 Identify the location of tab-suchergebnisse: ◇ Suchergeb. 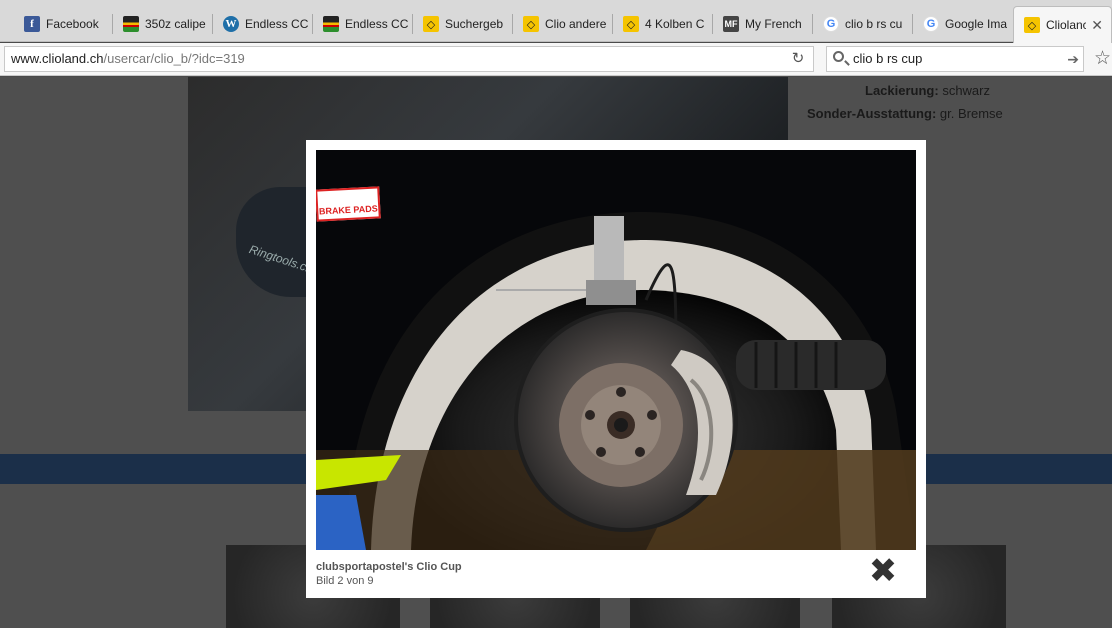
(461, 24).